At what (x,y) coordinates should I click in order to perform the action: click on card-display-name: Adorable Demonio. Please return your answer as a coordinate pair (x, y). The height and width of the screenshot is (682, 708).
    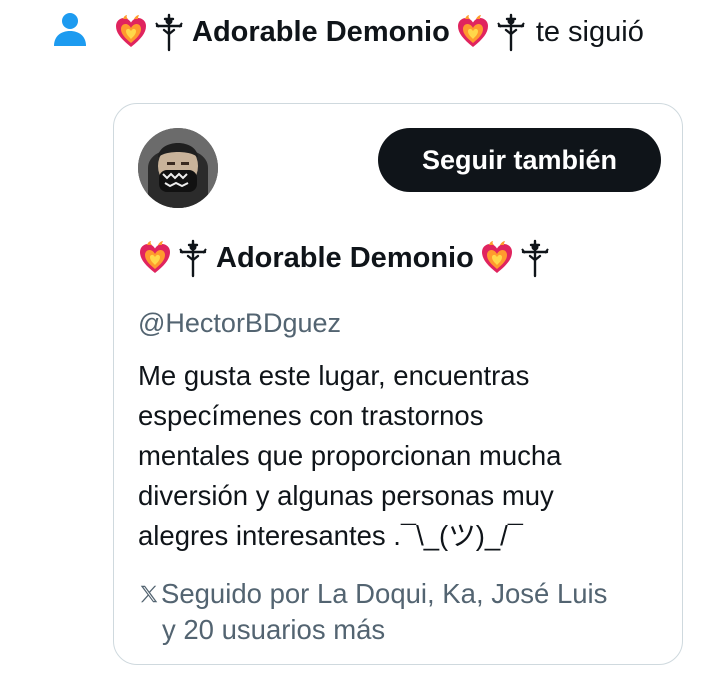
    Looking at the image, I should click on (345, 258).